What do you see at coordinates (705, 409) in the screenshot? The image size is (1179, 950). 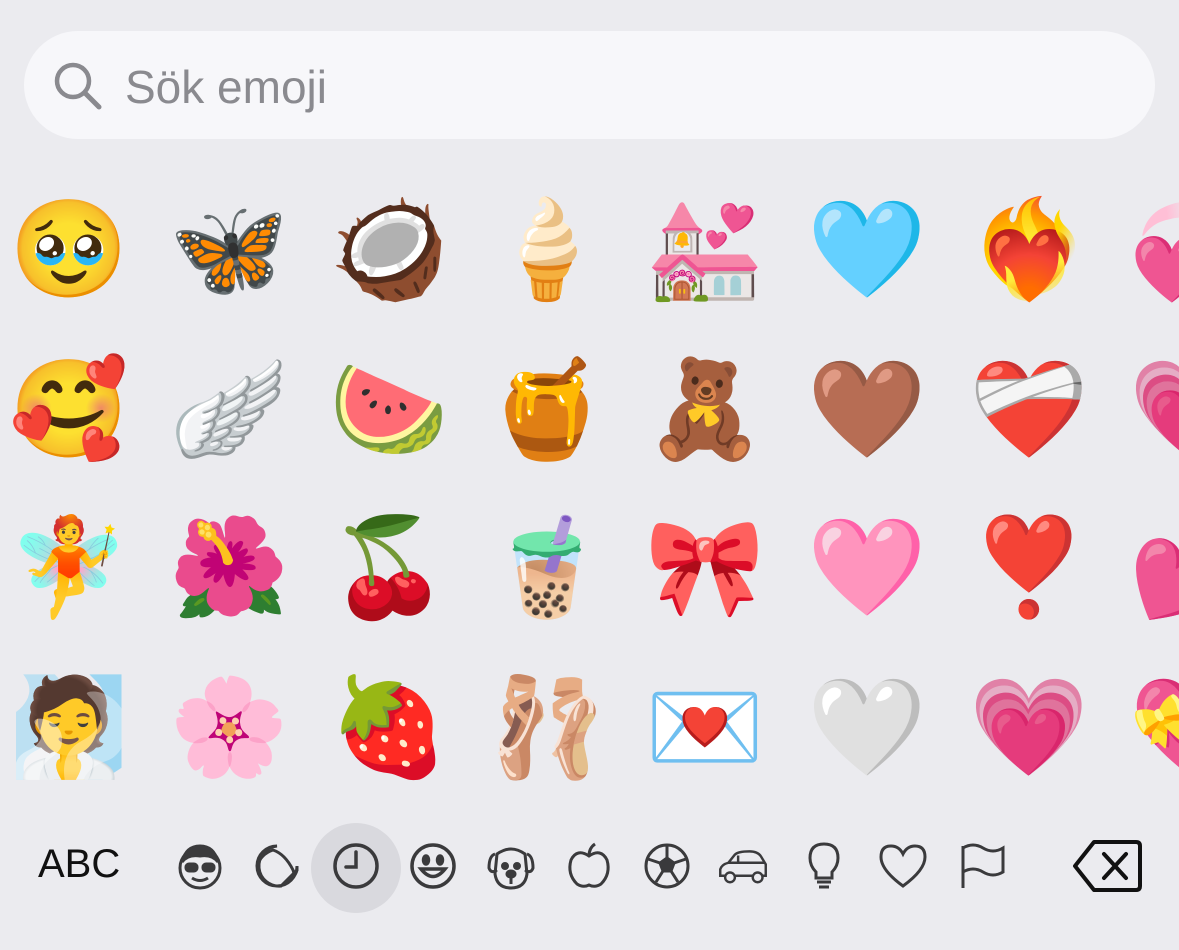 I see `emoji-key: 🧸` at bounding box center [705, 409].